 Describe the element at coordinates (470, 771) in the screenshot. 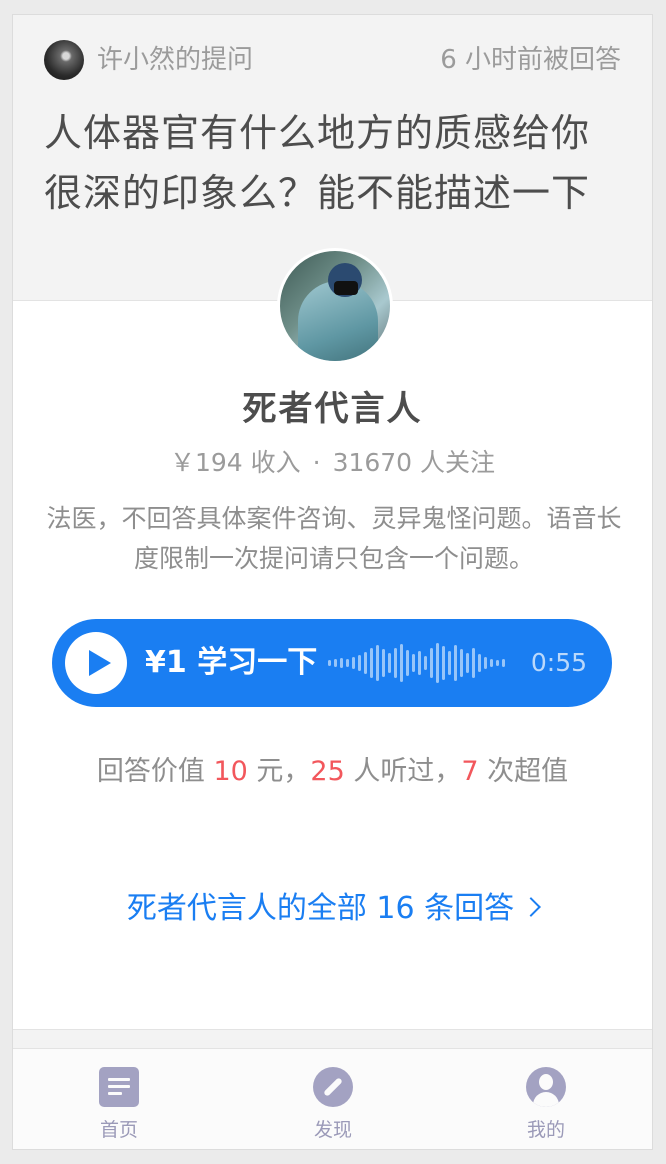

I see `super-count: 7` at that location.